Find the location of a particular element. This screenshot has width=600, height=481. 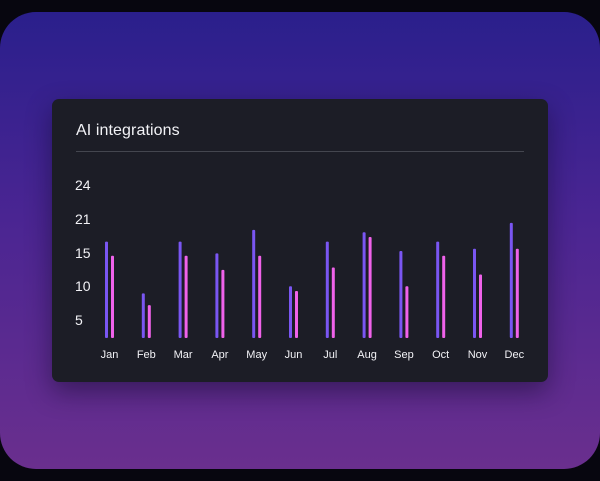

y-axis: 24 21 15 10 5 is located at coordinates (83, 252).